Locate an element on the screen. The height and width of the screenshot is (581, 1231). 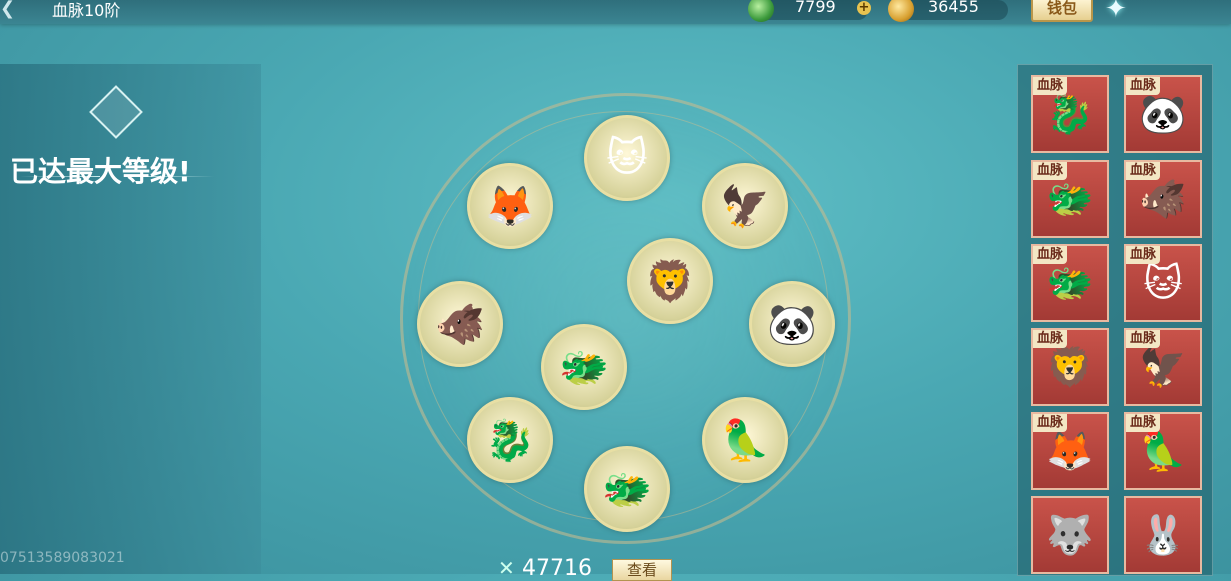
card-panda: 🐼 血脉 is located at coordinates (1163, 114).